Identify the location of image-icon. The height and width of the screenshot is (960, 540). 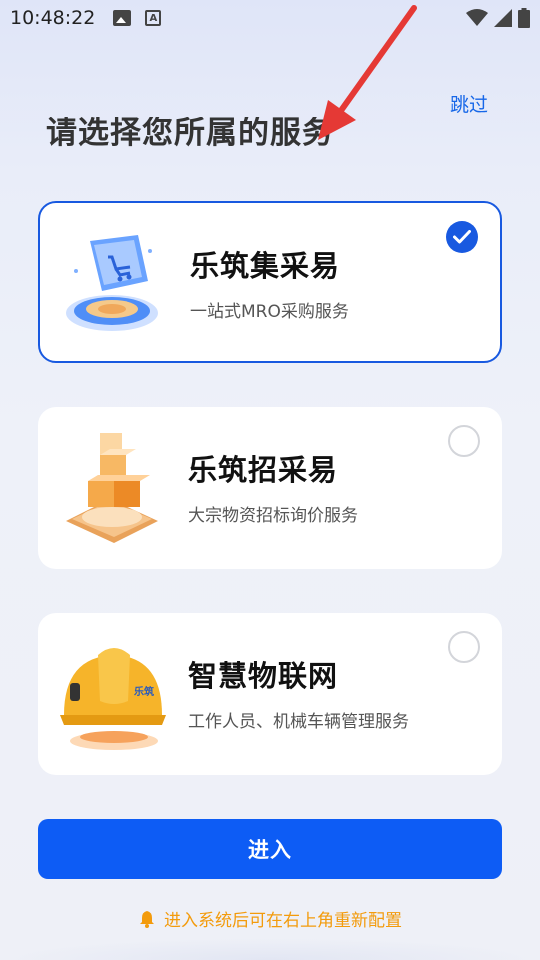
(122, 18).